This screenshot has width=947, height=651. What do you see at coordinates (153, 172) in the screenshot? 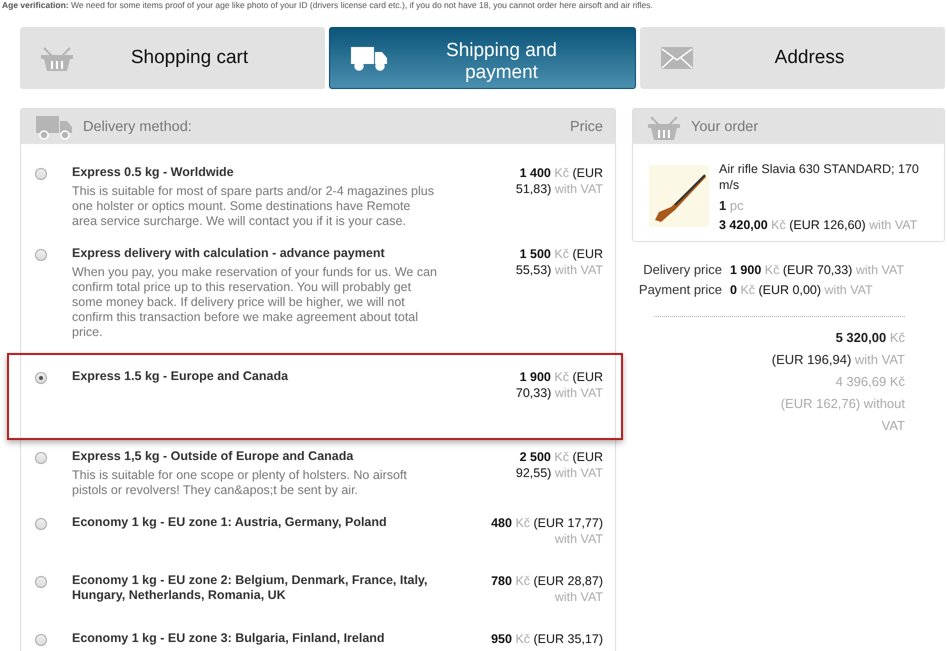
I see `option-name: Express 0.5 kg - Worldwide` at bounding box center [153, 172].